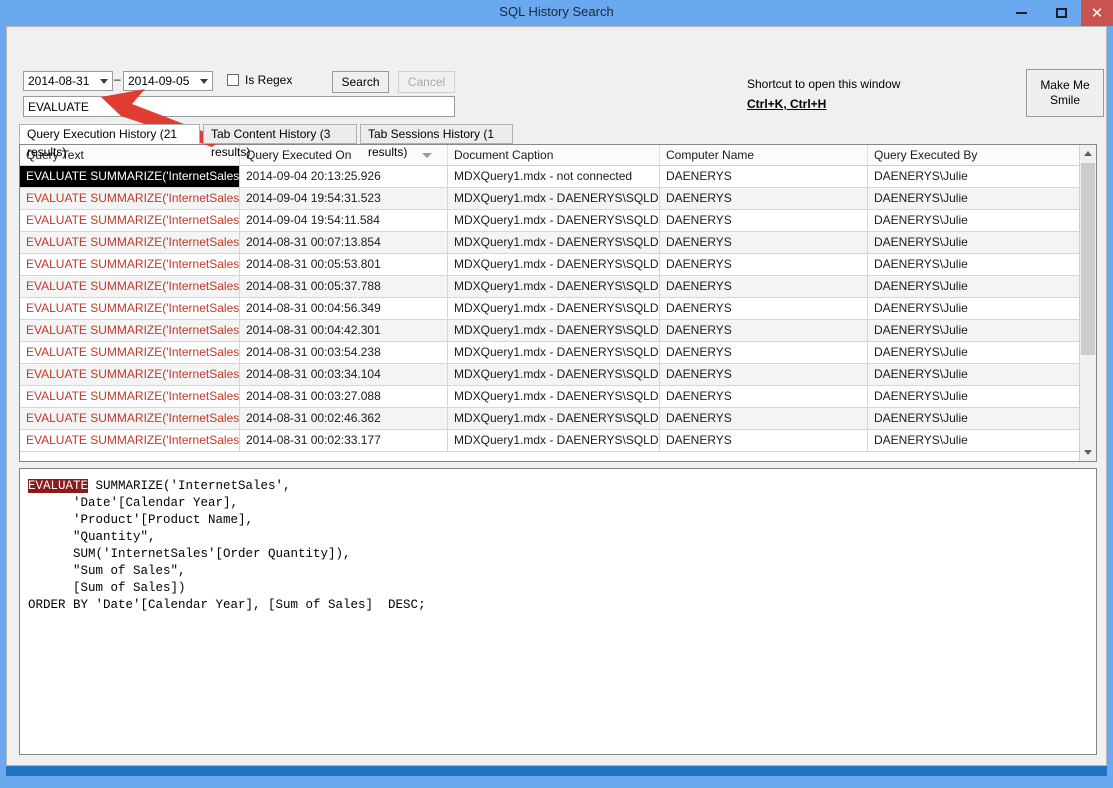 The image size is (1113, 788). I want to click on scrollbar-thumb, so click(1088, 259).